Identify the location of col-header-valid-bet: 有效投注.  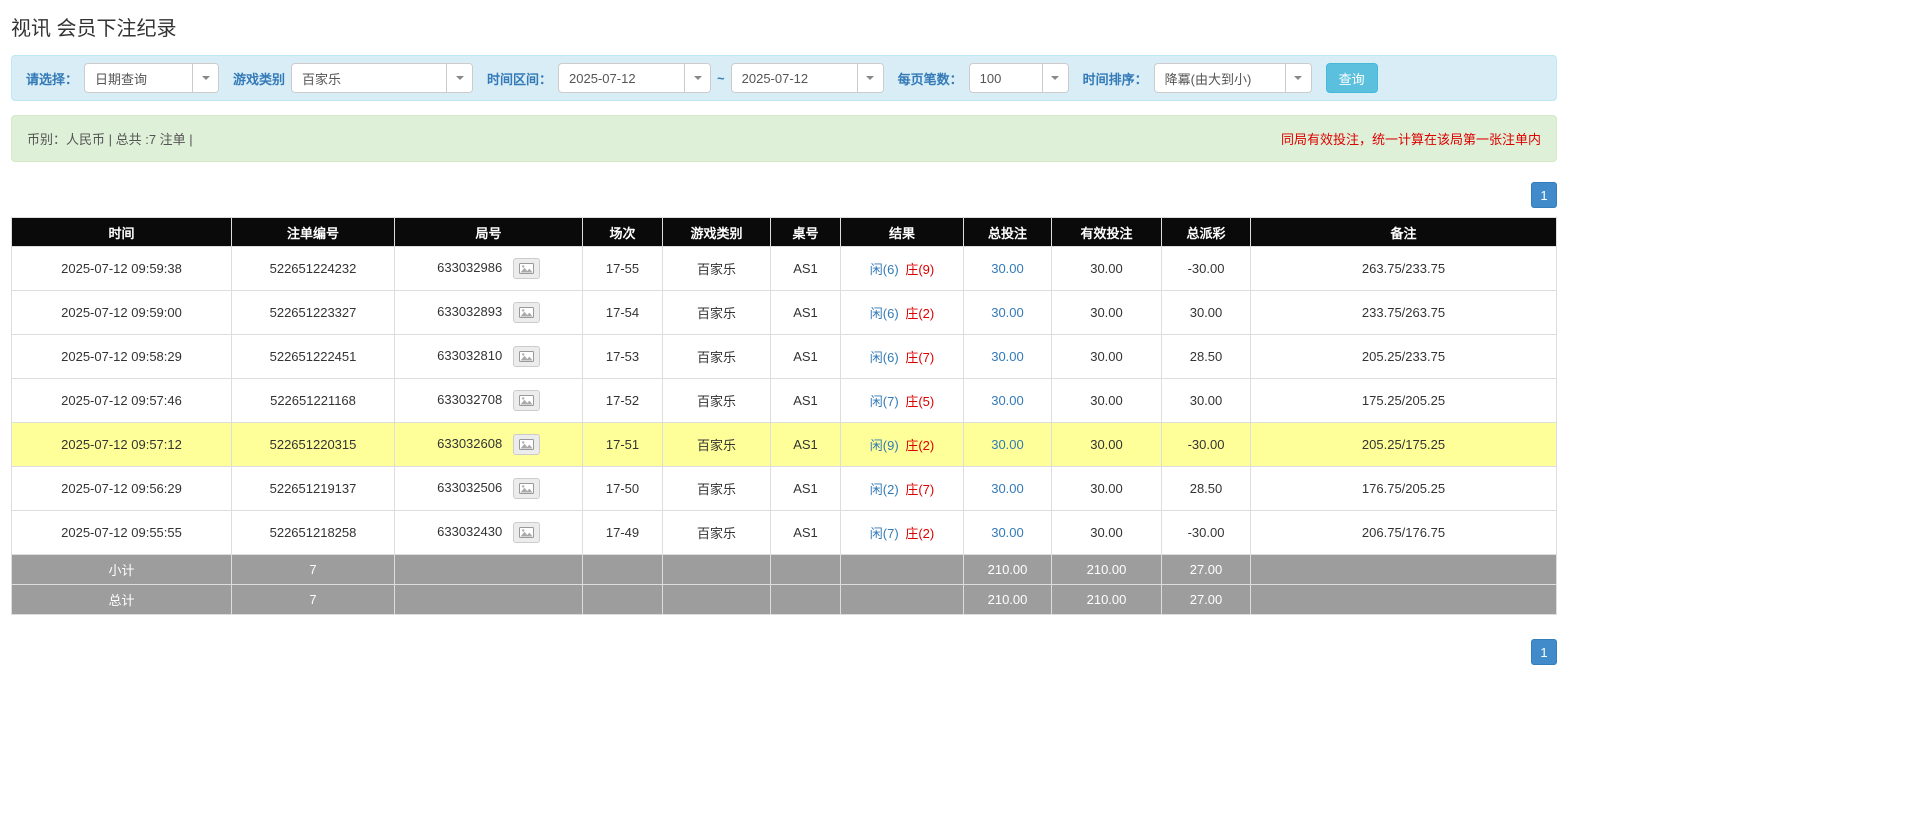
(1106, 232).